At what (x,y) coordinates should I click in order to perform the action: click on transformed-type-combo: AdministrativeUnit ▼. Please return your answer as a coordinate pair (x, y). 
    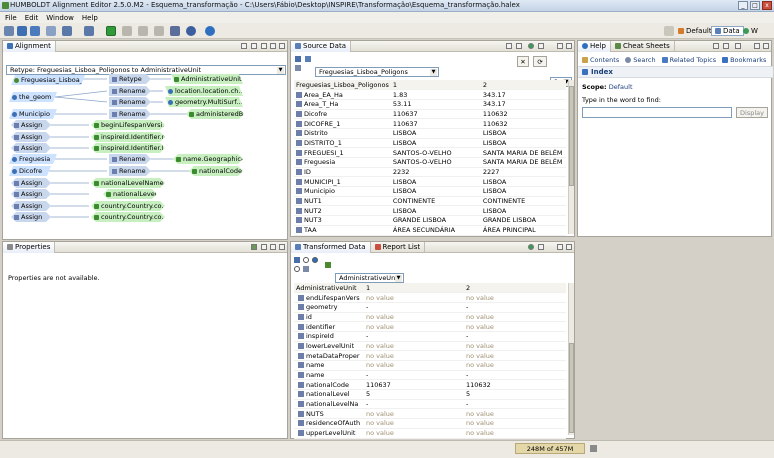
    Looking at the image, I should click on (369, 278).